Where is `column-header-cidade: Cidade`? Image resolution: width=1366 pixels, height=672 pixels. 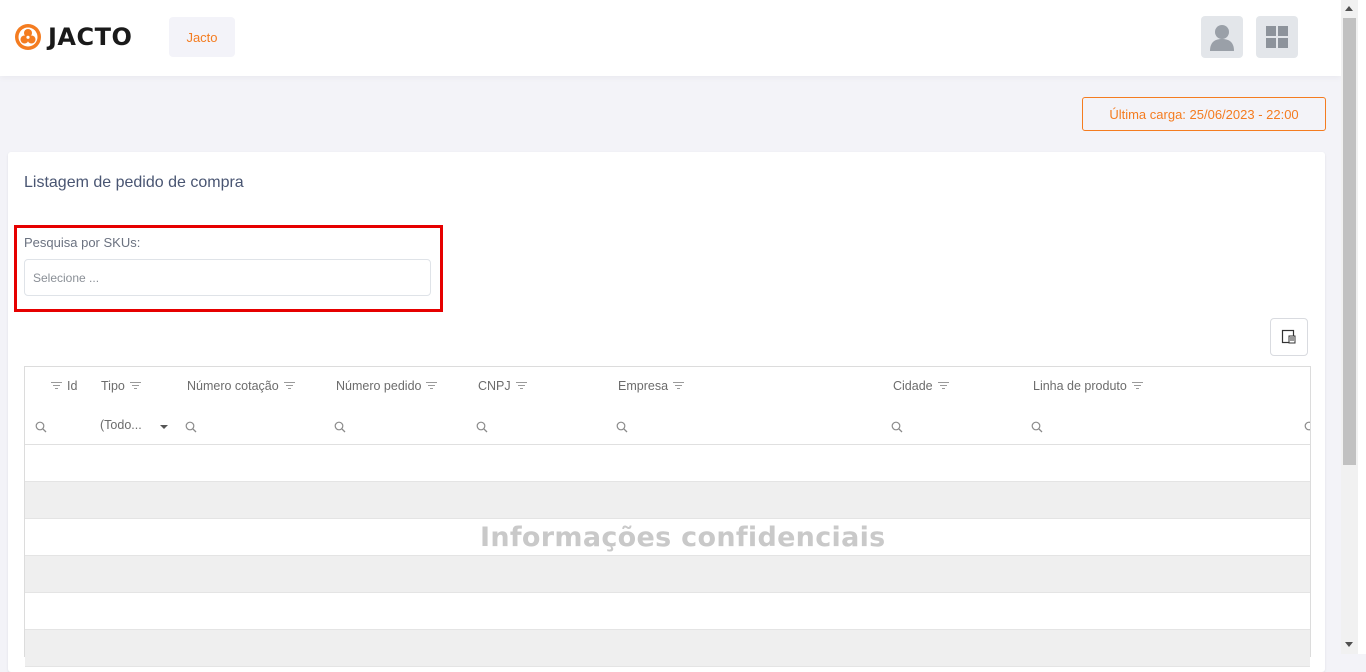
column-header-cidade: Cidade is located at coordinates (921, 386).